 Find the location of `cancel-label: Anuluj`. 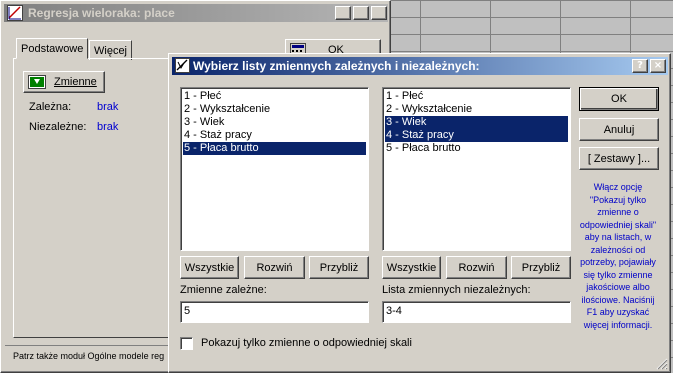

cancel-label: Anuluj is located at coordinates (619, 129).